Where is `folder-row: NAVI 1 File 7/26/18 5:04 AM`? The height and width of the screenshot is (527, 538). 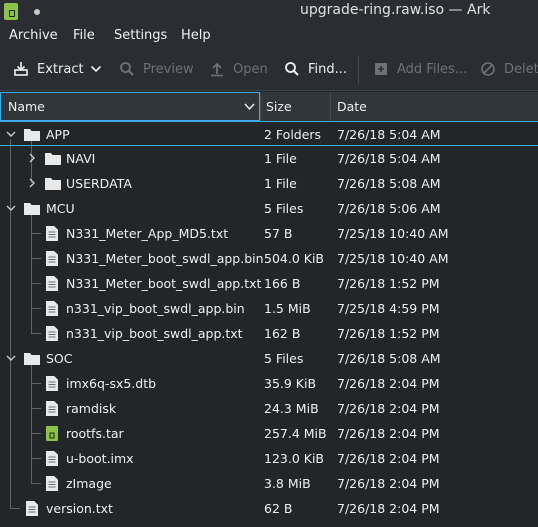
folder-row: NAVI 1 File 7/26/18 5:04 AM is located at coordinates (269, 158).